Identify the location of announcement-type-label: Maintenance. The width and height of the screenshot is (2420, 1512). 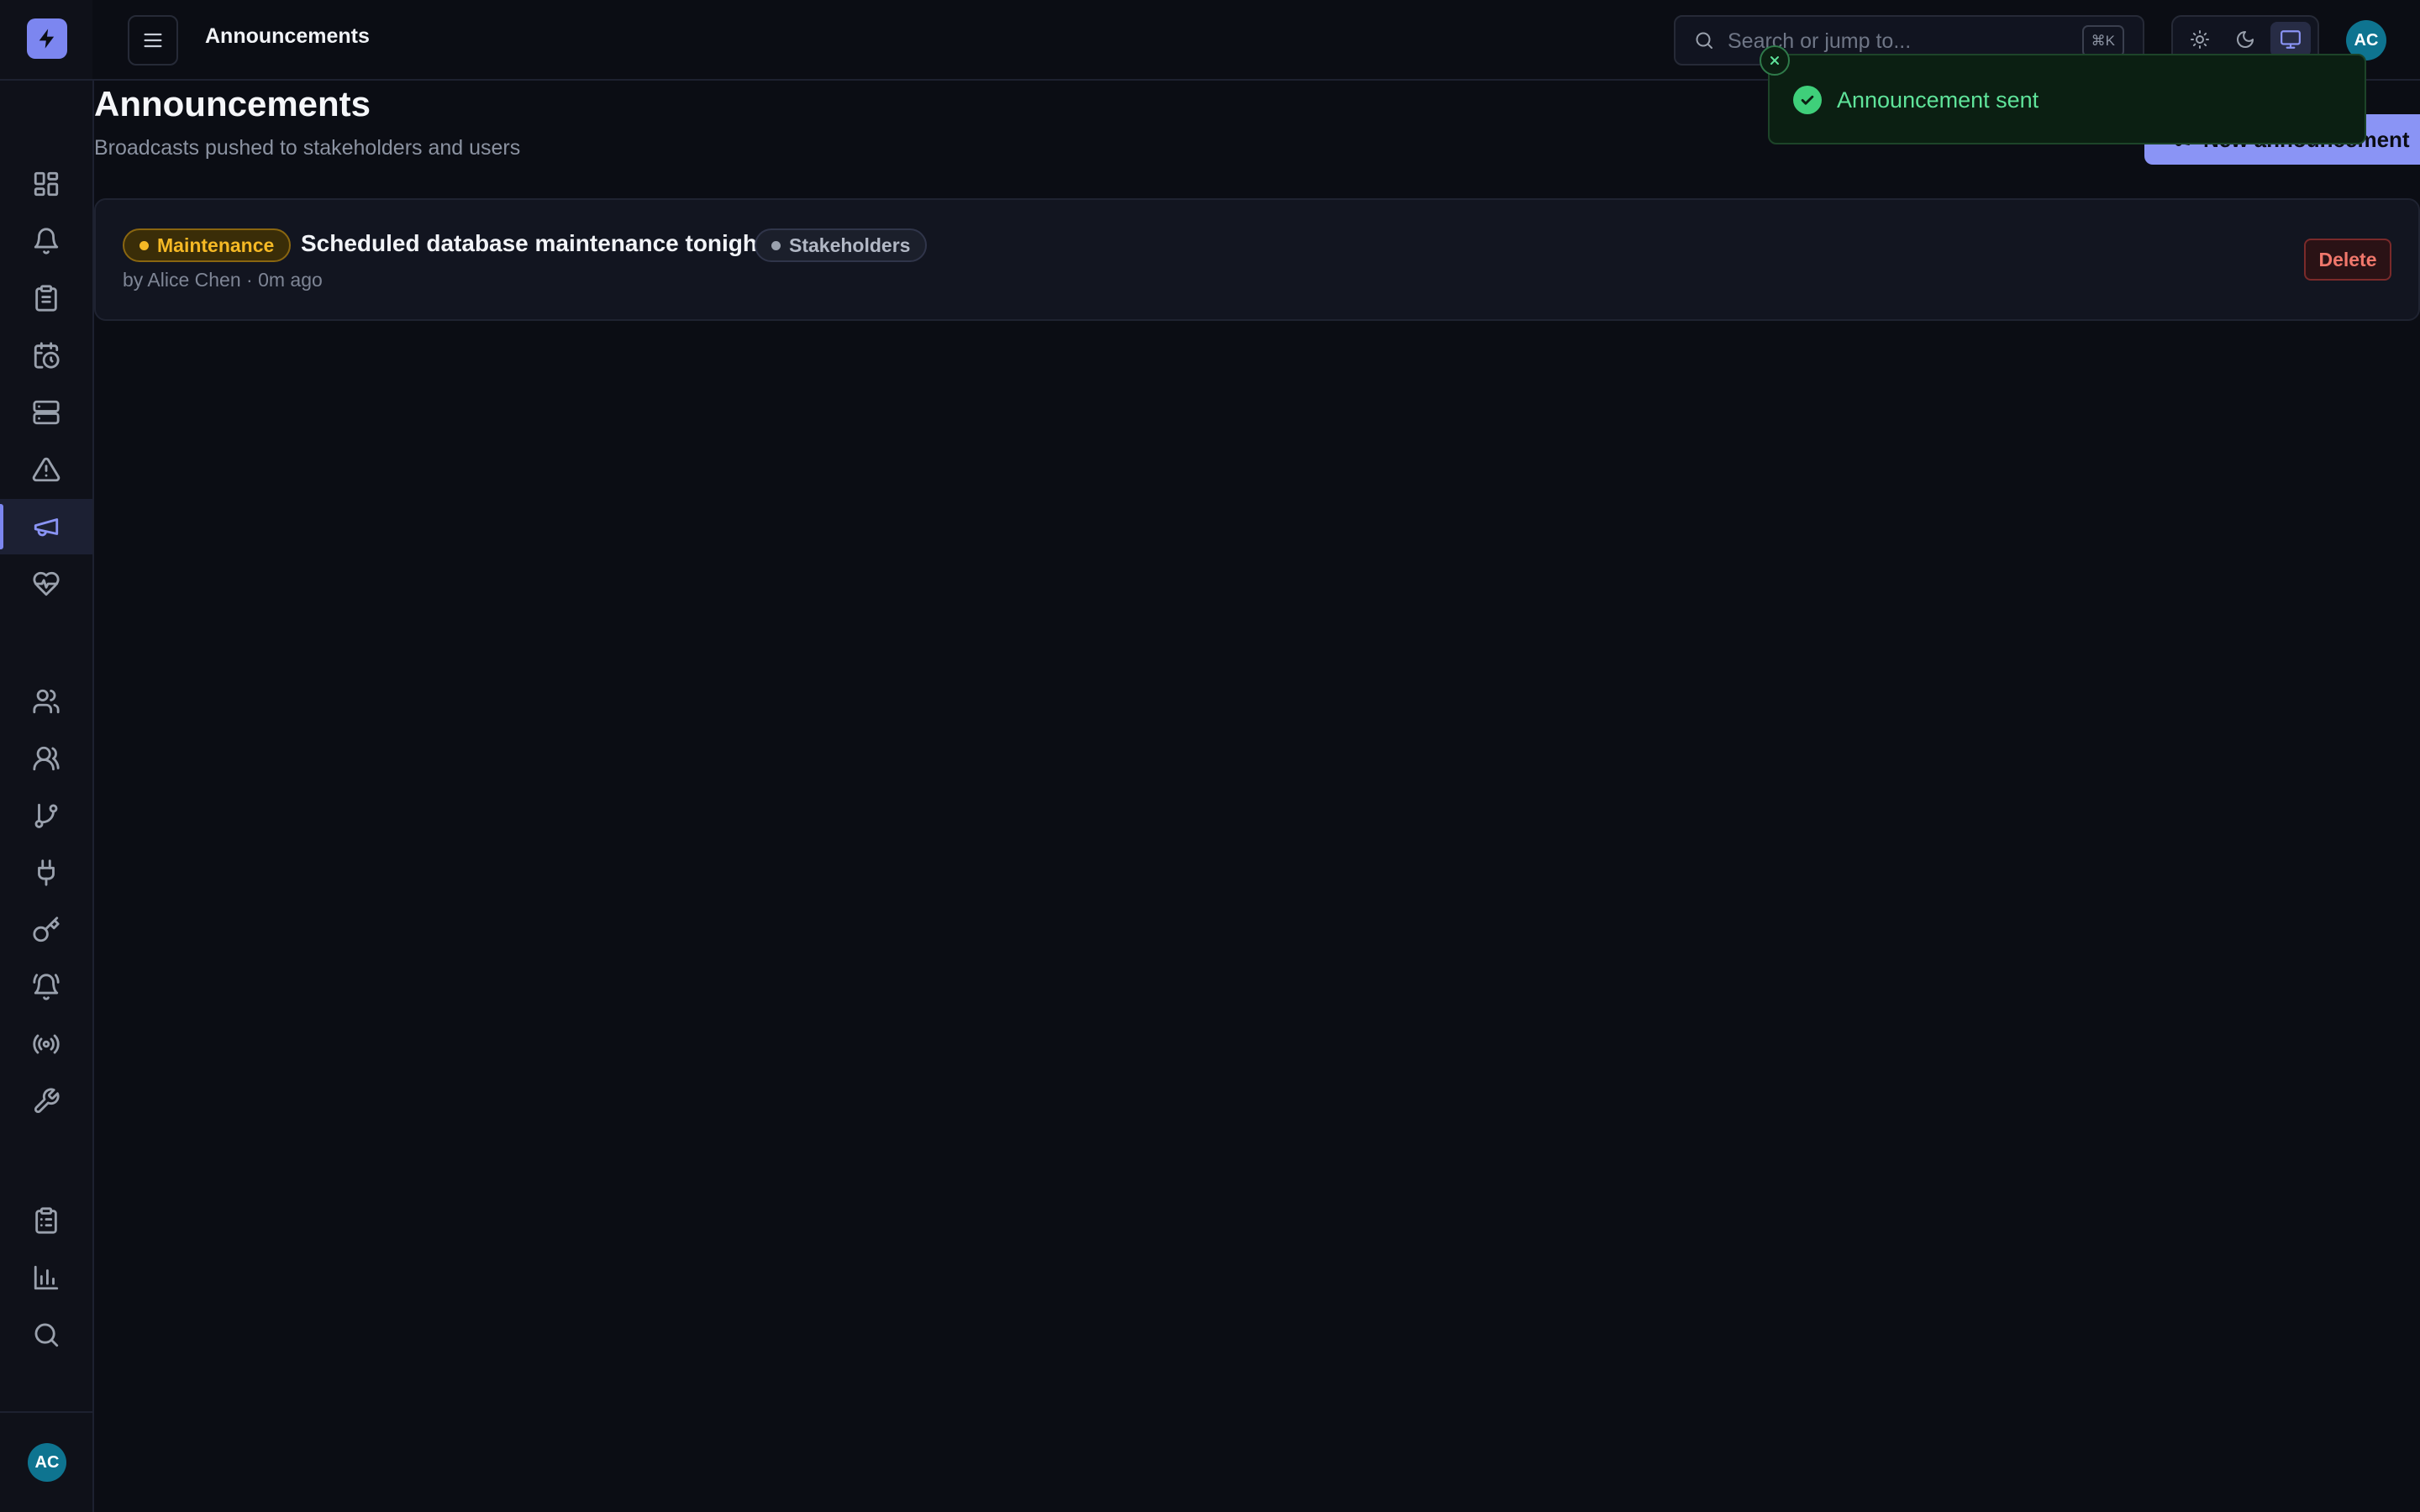
(216, 245).